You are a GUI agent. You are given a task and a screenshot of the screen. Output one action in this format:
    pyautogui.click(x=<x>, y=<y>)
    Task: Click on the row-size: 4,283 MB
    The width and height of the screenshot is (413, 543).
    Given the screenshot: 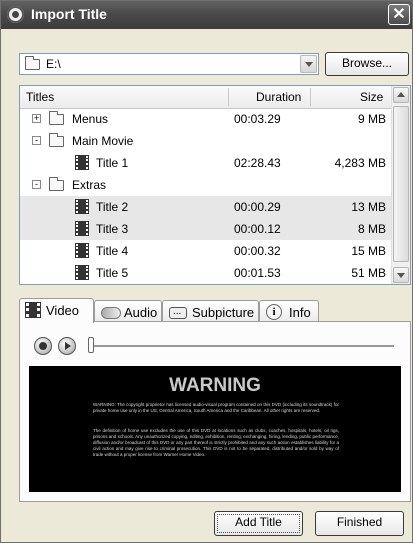 What is the action you would take?
    pyautogui.click(x=360, y=163)
    